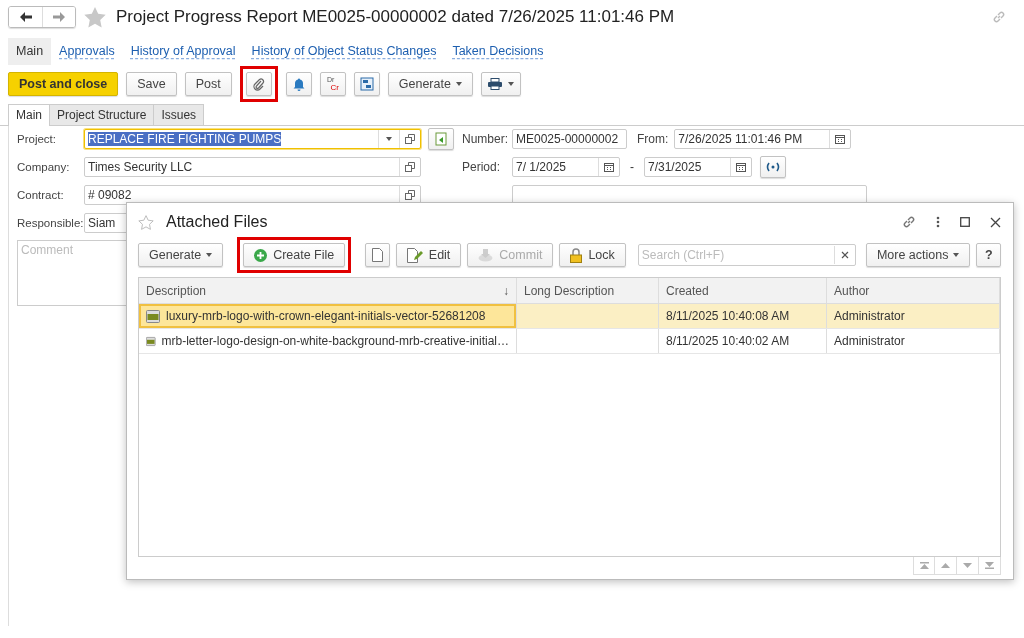  Describe the element at coordinates (763, 139) in the screenshot. I see `date-field: 7/26/2025 11:01:46 PM` at that location.